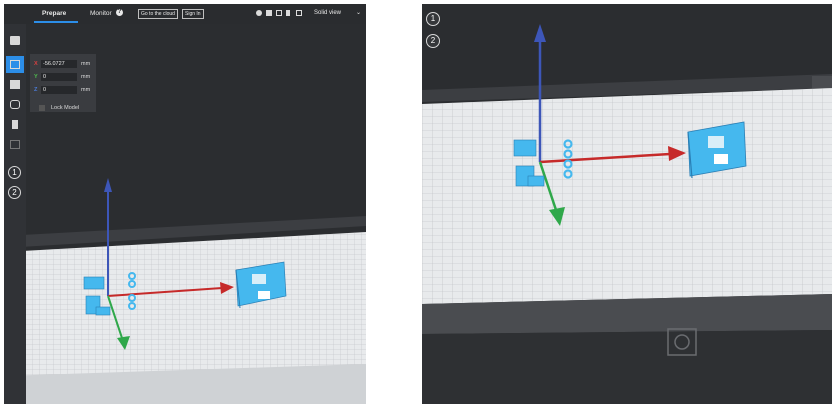 This screenshot has height=407, width=832. What do you see at coordinates (86, 77) in the screenshot?
I see `y-unit-label: mm` at bounding box center [86, 77].